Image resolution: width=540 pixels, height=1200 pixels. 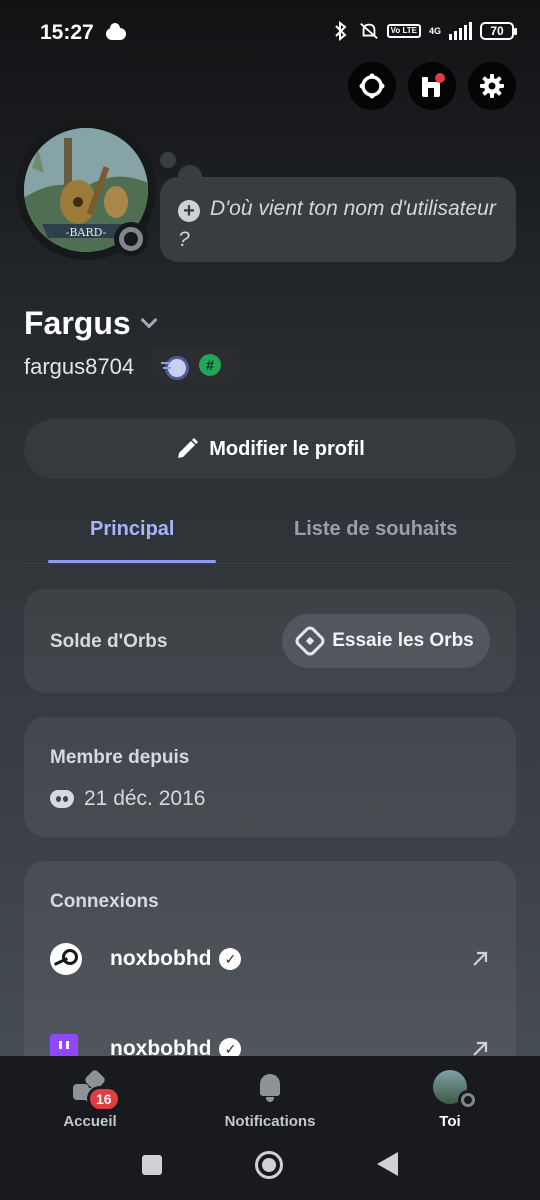 I want to click on nitro-icon, so click(x=372, y=86).